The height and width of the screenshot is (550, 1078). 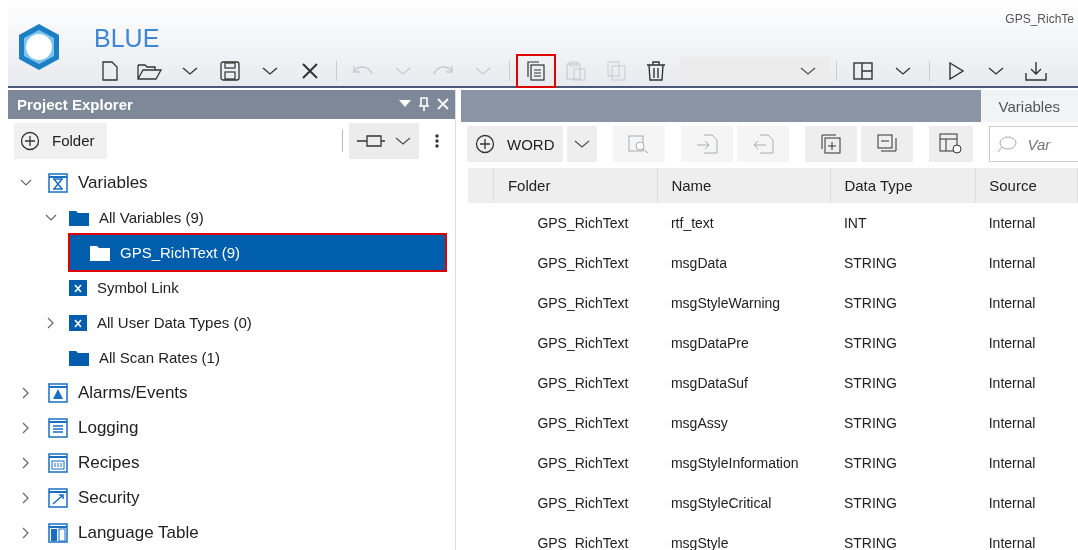 I want to click on duplicate-icon, so click(x=616, y=71).